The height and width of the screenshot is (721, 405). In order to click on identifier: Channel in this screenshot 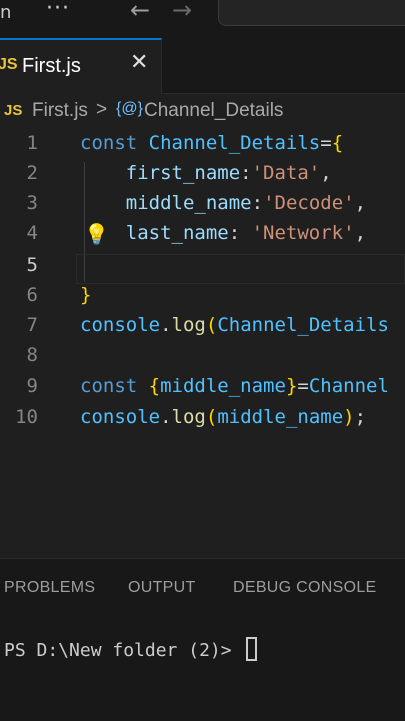, I will do `click(348, 386)`.